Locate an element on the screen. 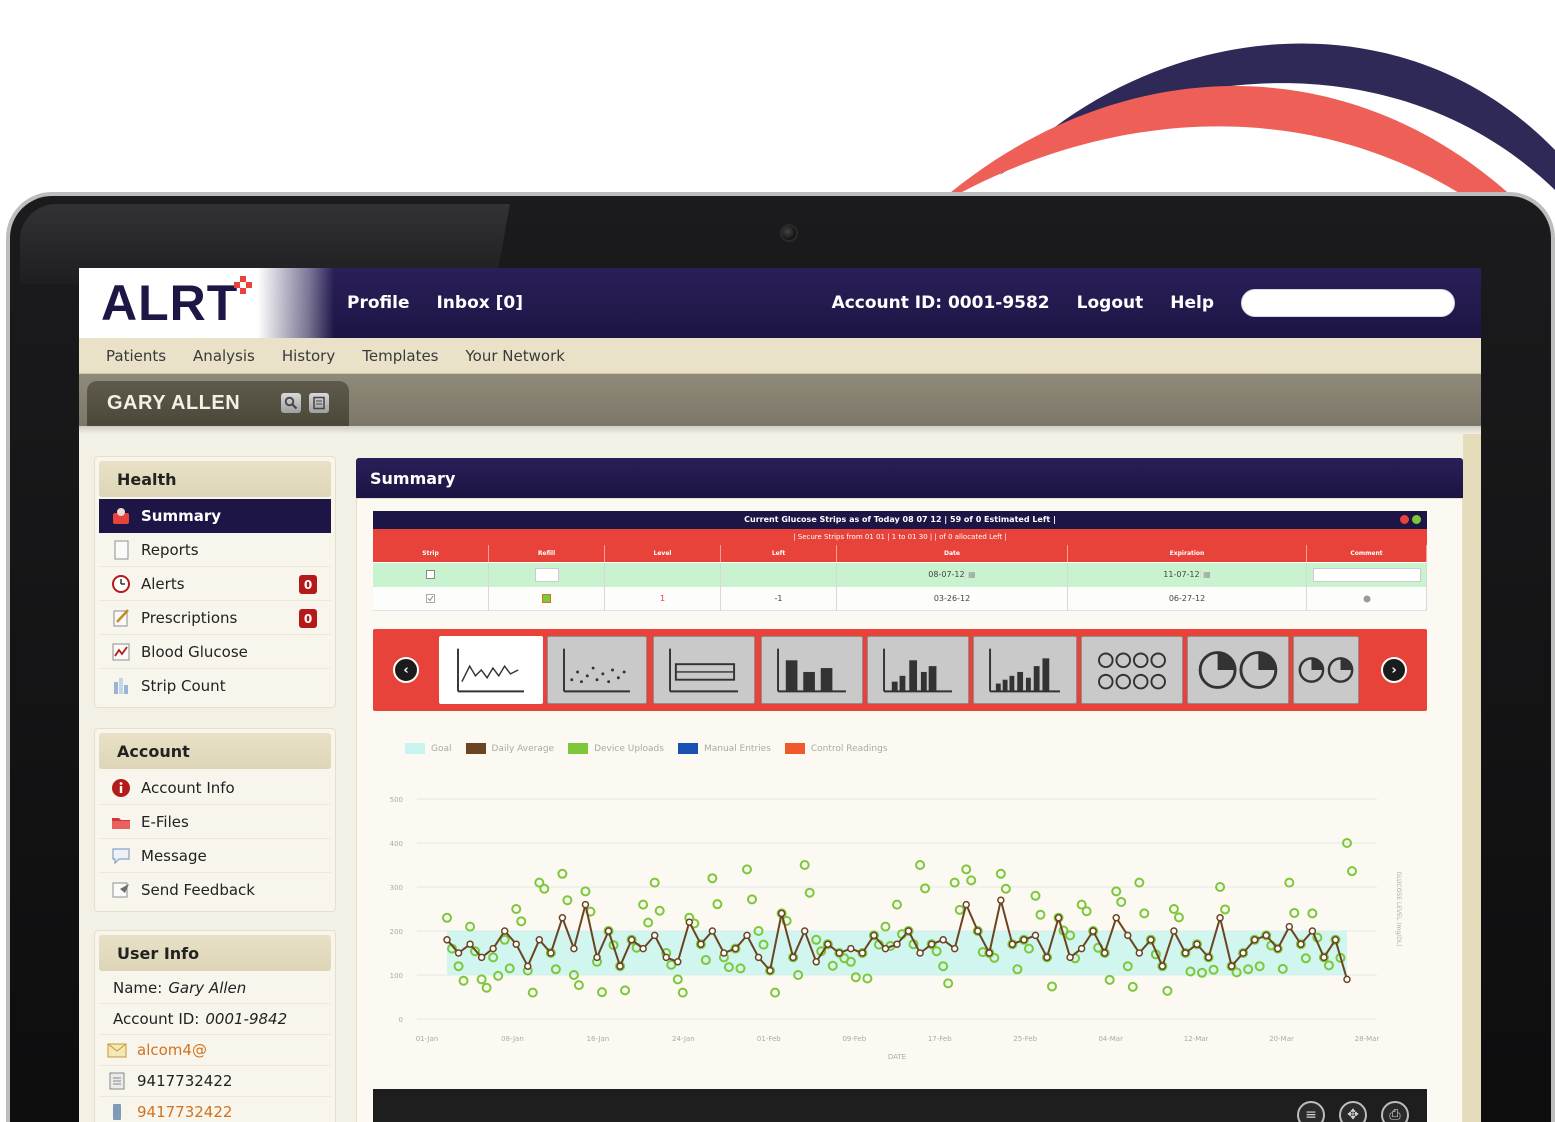  date-cell: 08-07-12 ▦ is located at coordinates (952, 575).